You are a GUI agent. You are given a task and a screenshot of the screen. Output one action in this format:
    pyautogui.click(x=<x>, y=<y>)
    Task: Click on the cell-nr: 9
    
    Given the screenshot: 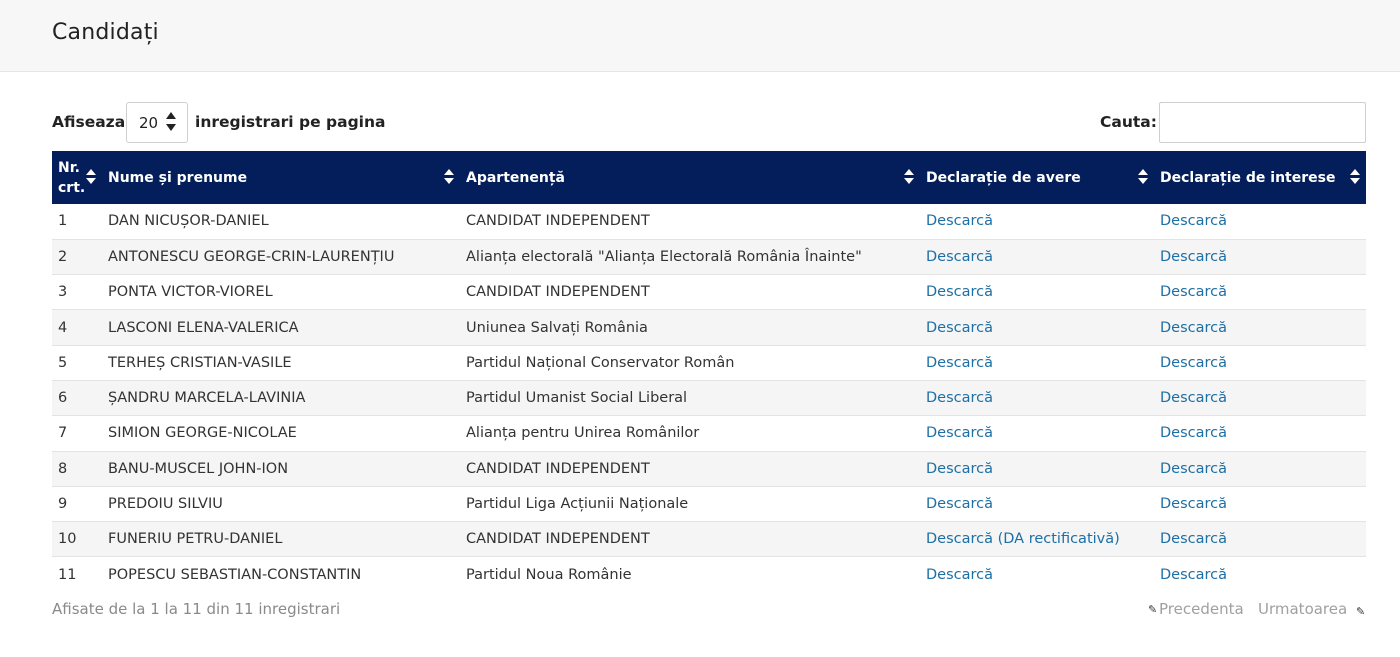 What is the action you would take?
    pyautogui.click(x=63, y=504)
    